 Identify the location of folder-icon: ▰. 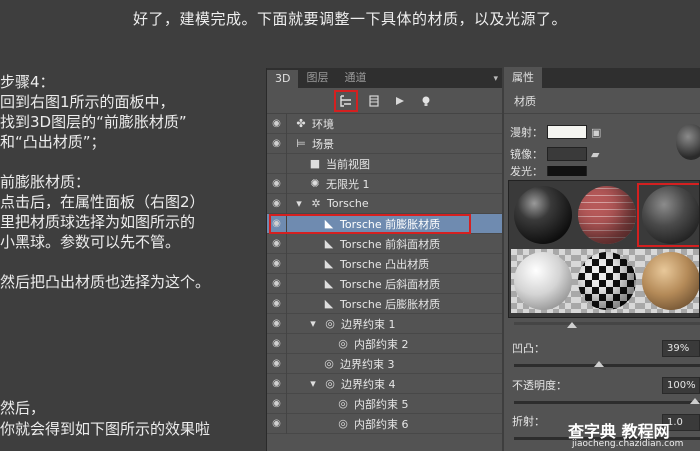
(595, 154).